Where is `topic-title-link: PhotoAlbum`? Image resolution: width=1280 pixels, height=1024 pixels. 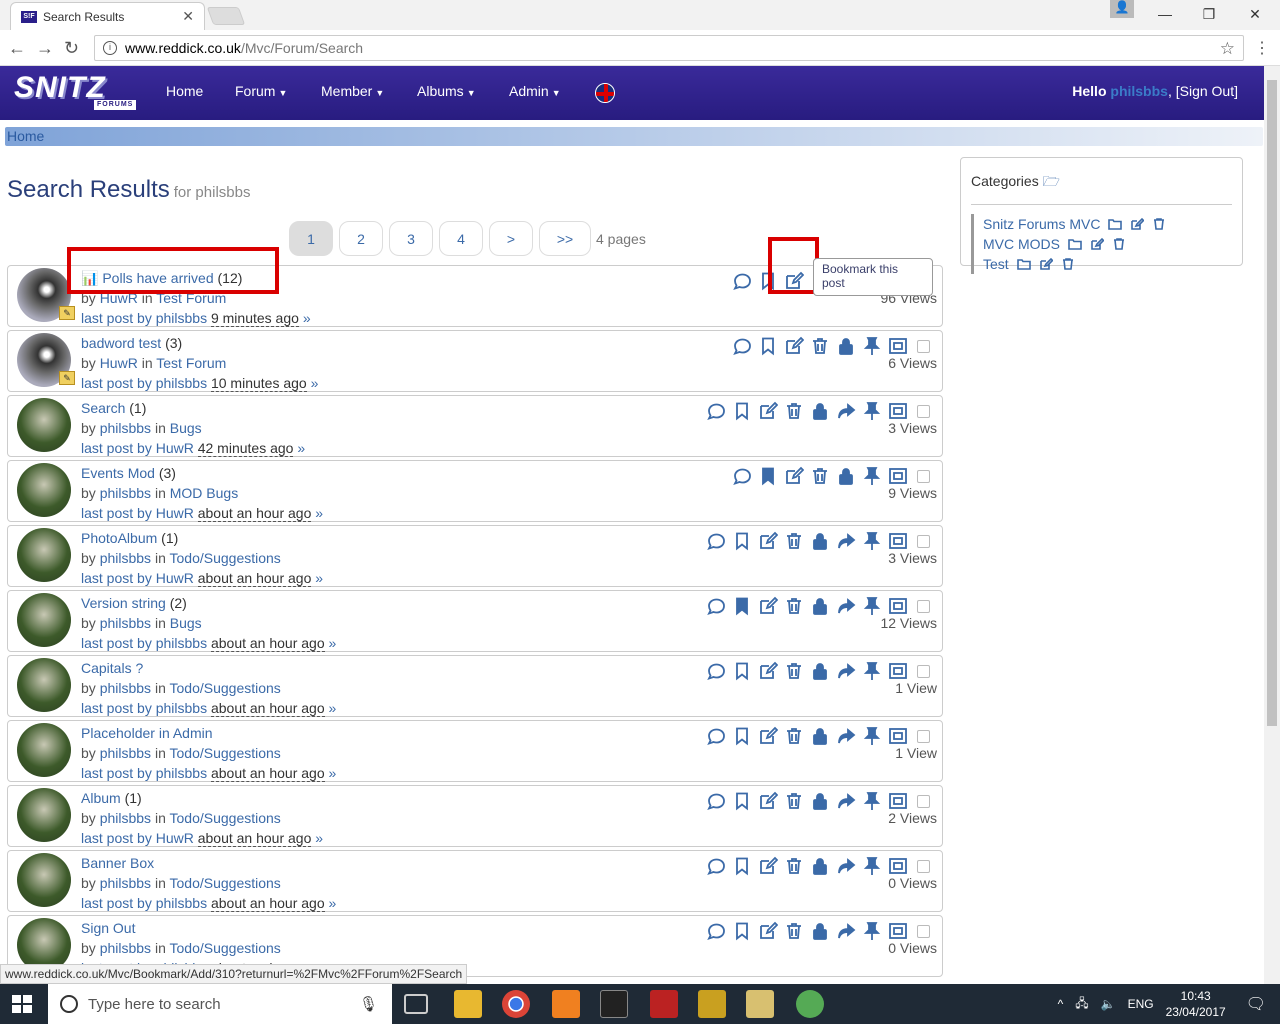
topic-title-link: PhotoAlbum is located at coordinates (119, 538).